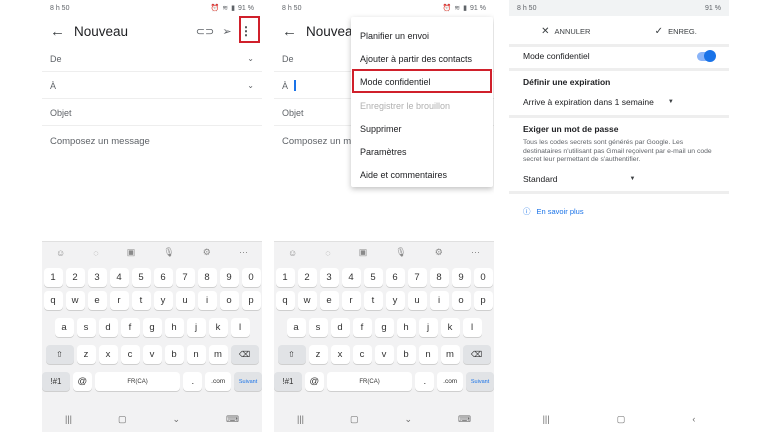 The width and height of the screenshot is (768, 432). Describe the element at coordinates (292, 31) in the screenshot. I see `back-arrow-icon: ←` at that location.